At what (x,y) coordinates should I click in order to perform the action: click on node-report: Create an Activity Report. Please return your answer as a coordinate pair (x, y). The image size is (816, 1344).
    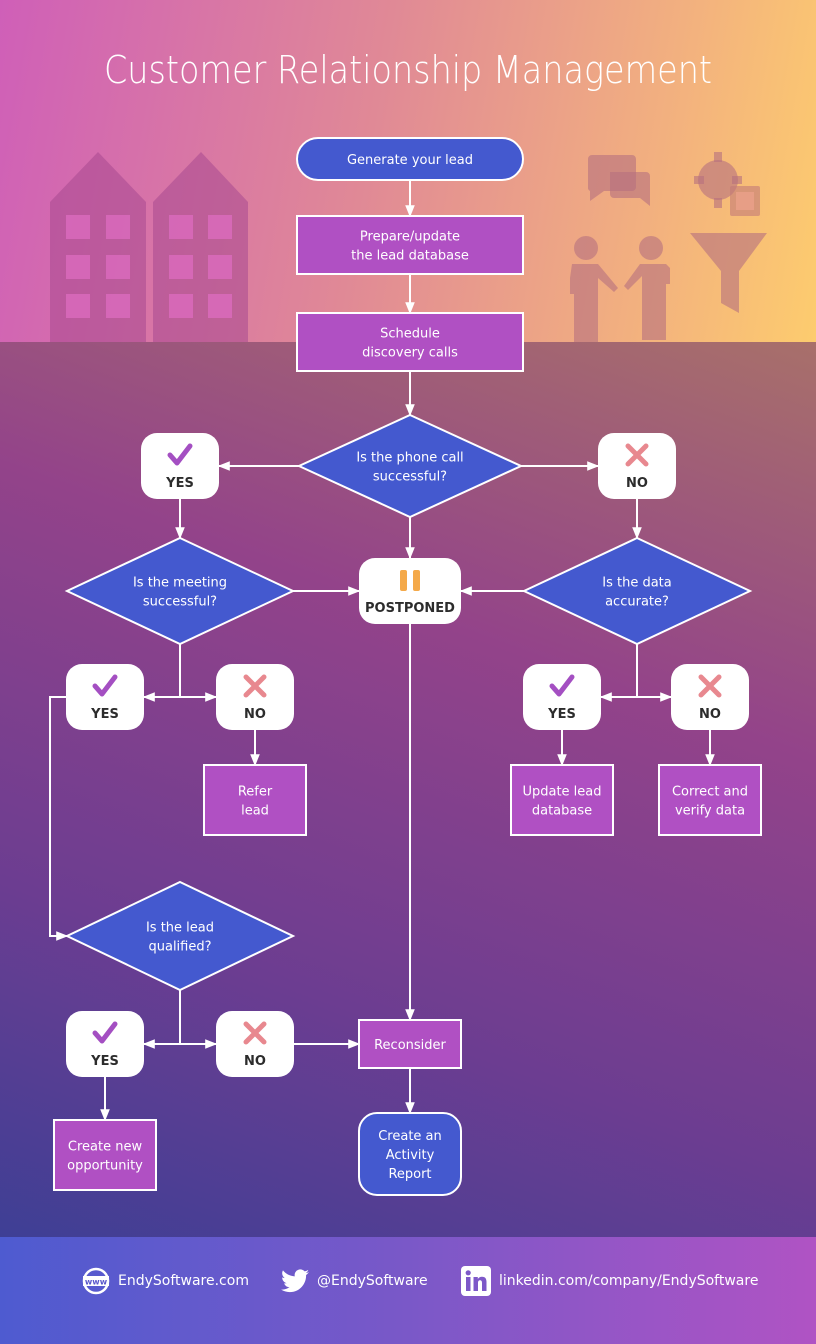
    Looking at the image, I should click on (410, 1154).